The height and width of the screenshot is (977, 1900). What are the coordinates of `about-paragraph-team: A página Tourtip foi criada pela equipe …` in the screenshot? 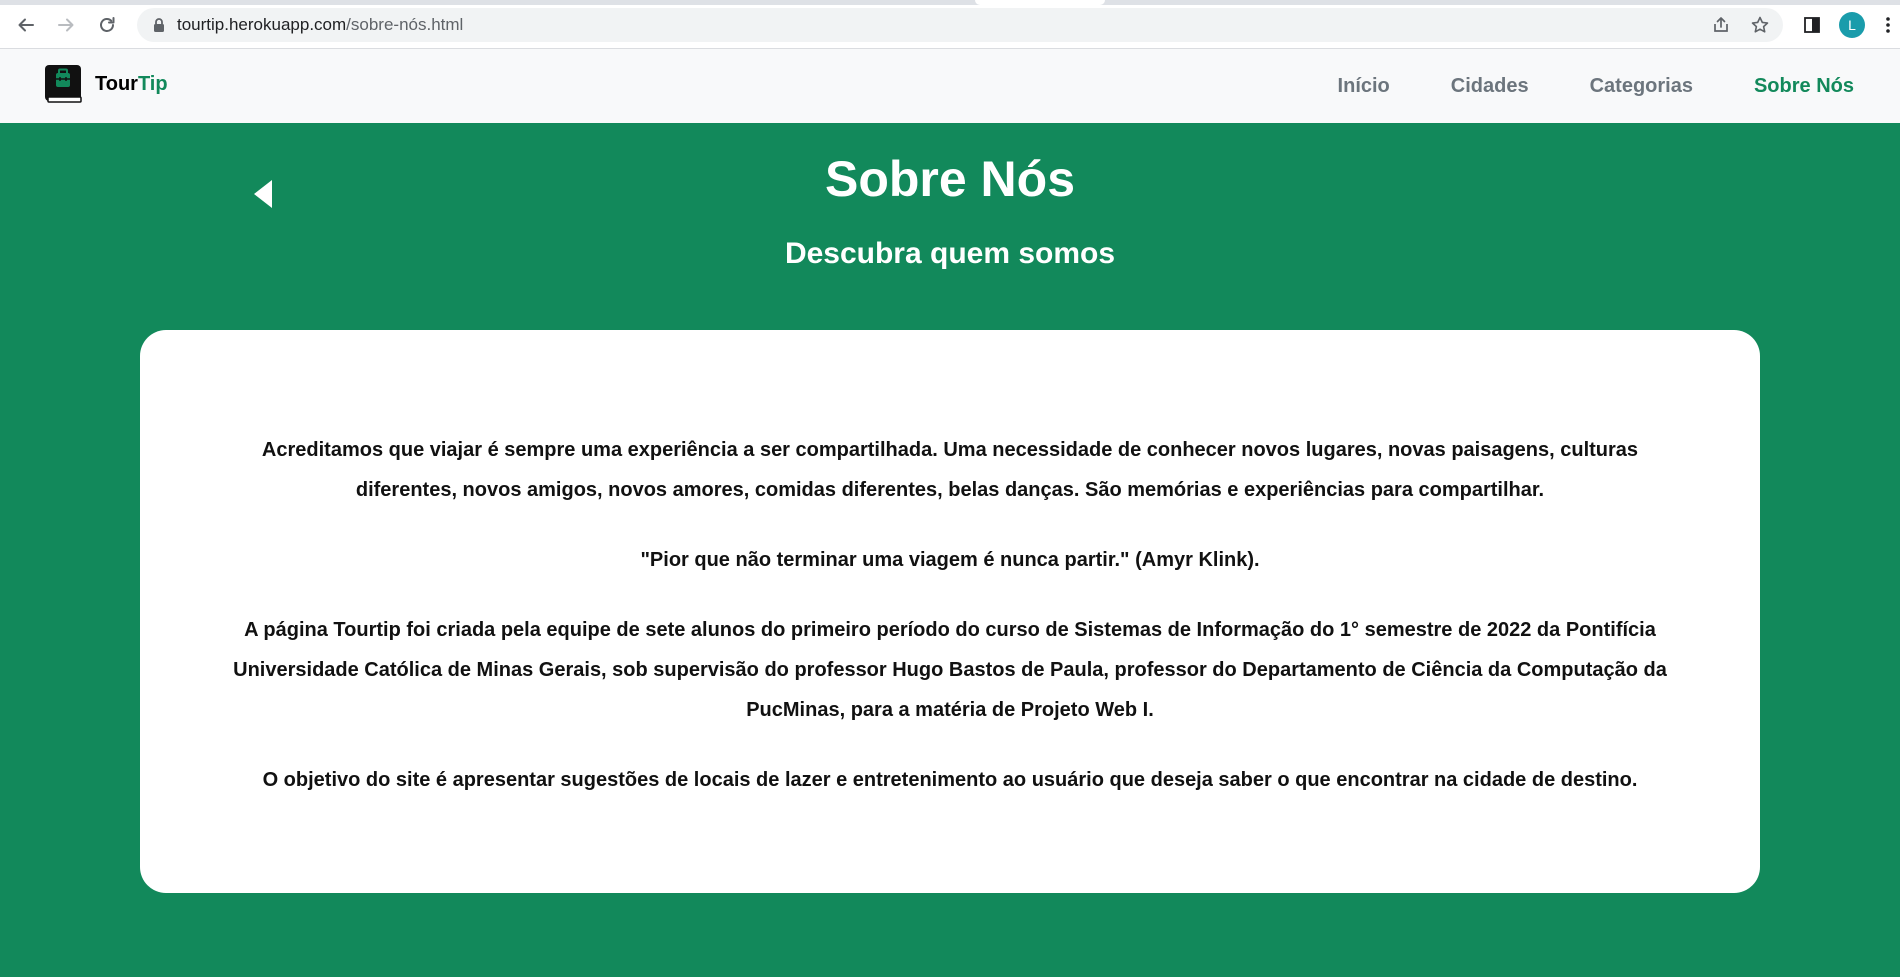 It's located at (950, 670).